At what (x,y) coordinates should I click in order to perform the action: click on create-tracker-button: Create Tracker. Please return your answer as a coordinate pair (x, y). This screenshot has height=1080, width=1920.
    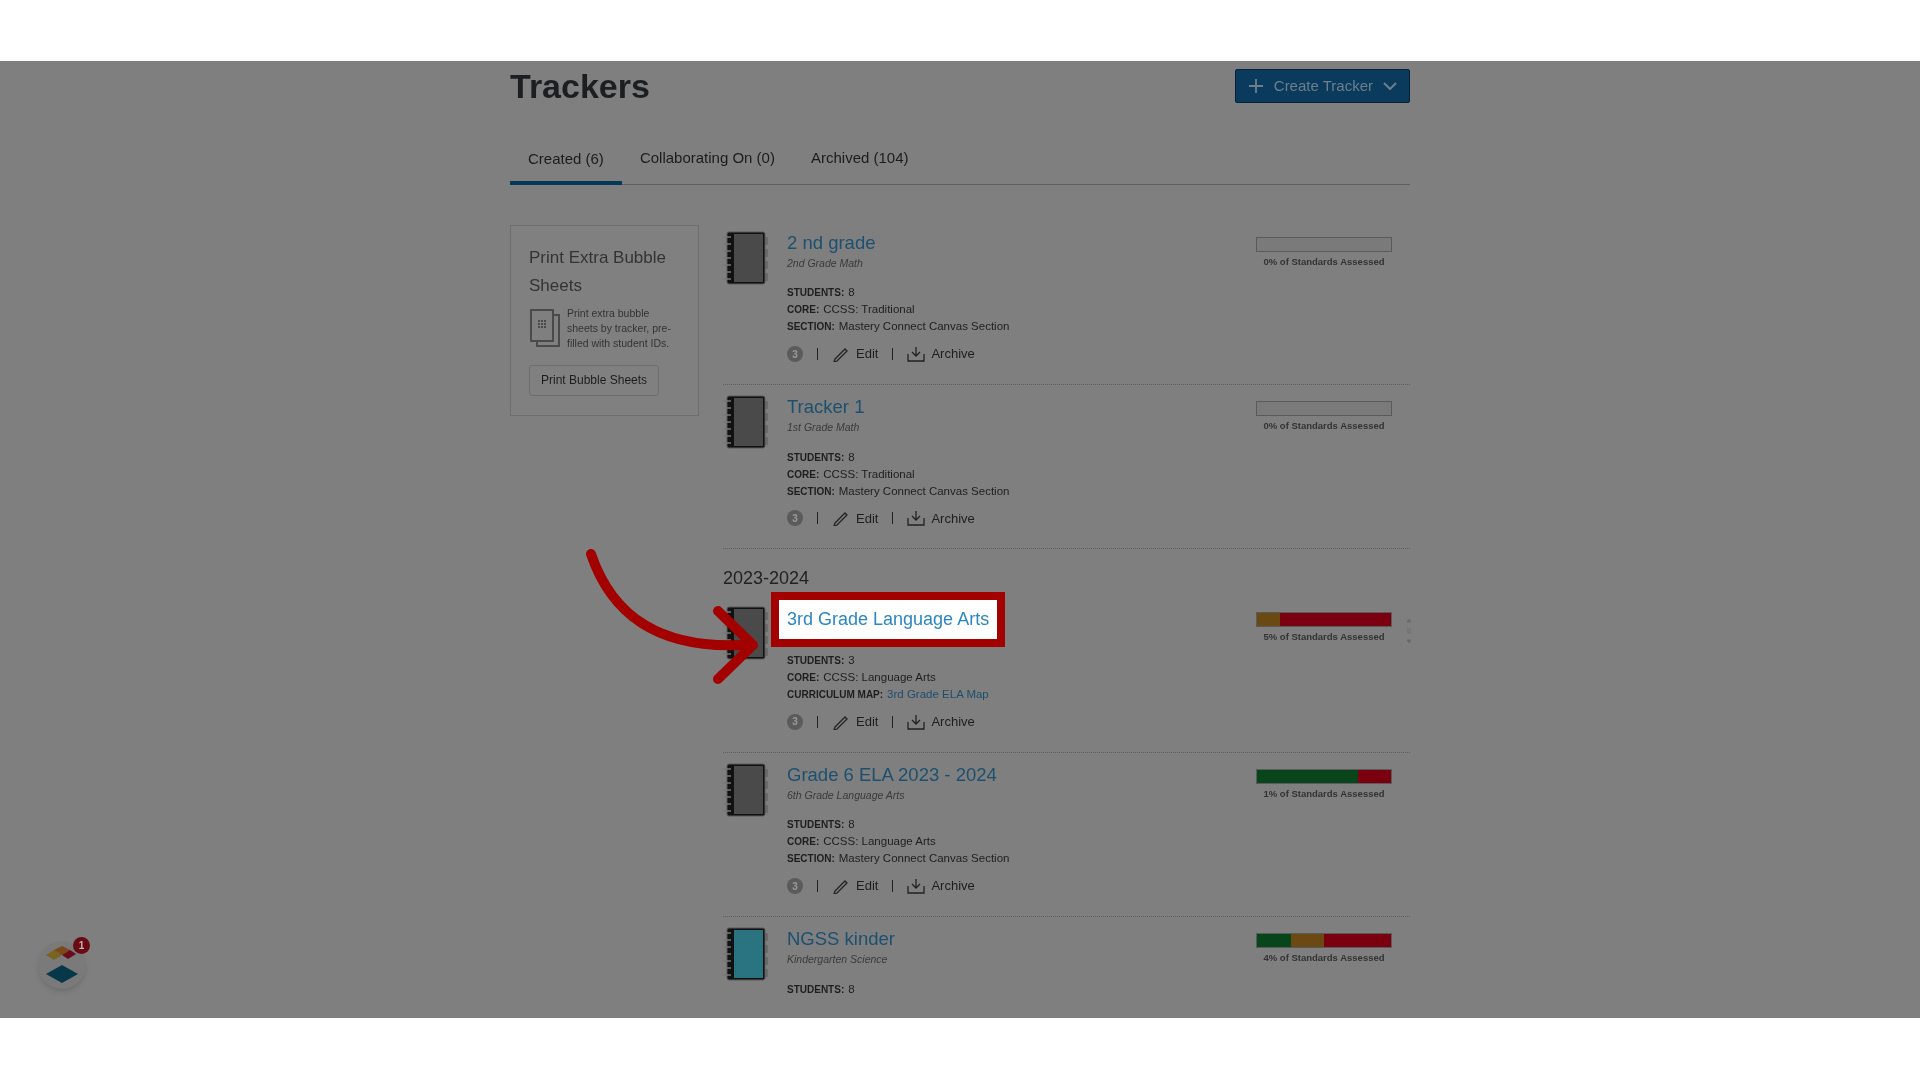
    Looking at the image, I should click on (1322, 86).